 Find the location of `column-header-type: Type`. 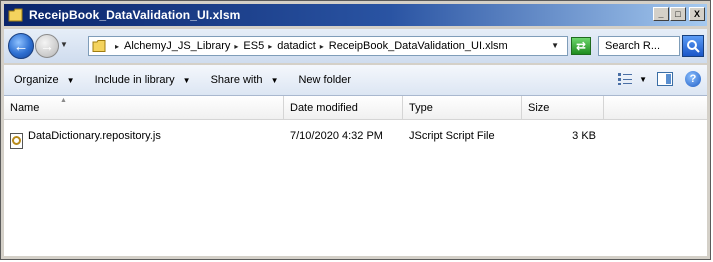

column-header-type: Type is located at coordinates (462, 107).